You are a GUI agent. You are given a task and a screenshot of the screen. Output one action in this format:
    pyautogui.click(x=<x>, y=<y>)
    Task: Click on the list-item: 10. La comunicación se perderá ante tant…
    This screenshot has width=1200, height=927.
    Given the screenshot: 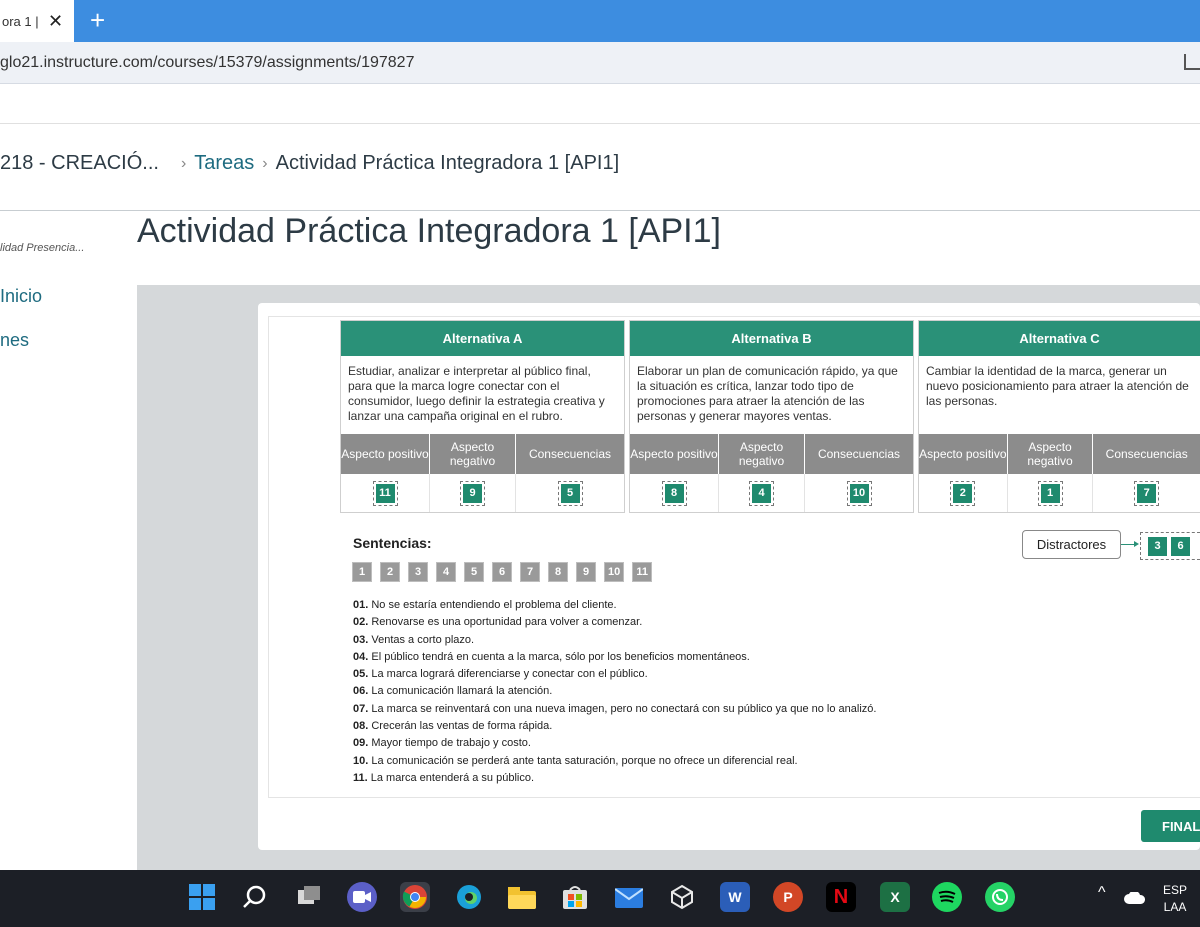 What is the action you would take?
    pyautogui.click(x=575, y=760)
    